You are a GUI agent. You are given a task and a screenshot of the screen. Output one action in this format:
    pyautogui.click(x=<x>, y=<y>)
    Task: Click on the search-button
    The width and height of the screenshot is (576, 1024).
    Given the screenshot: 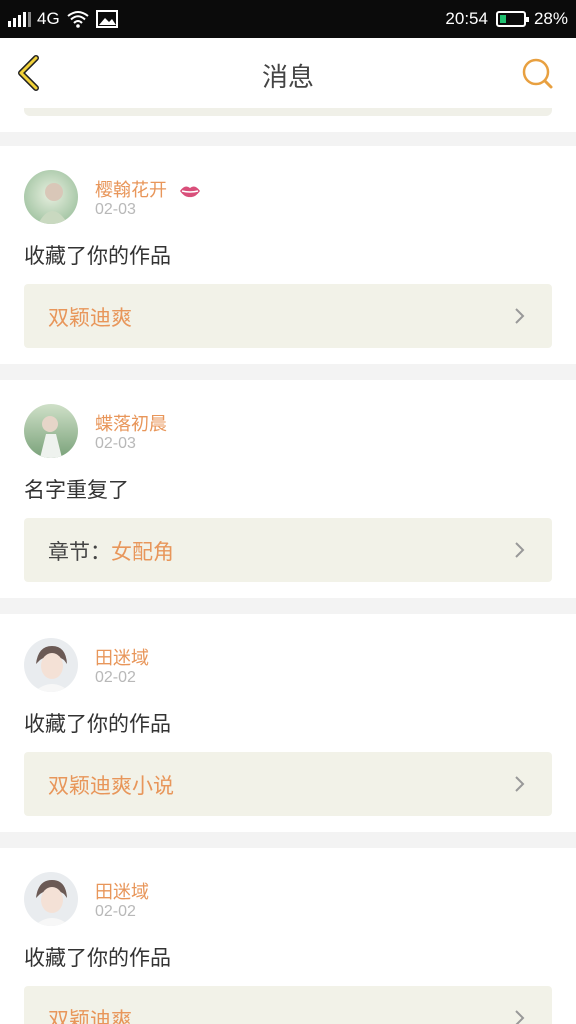 What is the action you would take?
    pyautogui.click(x=538, y=74)
    